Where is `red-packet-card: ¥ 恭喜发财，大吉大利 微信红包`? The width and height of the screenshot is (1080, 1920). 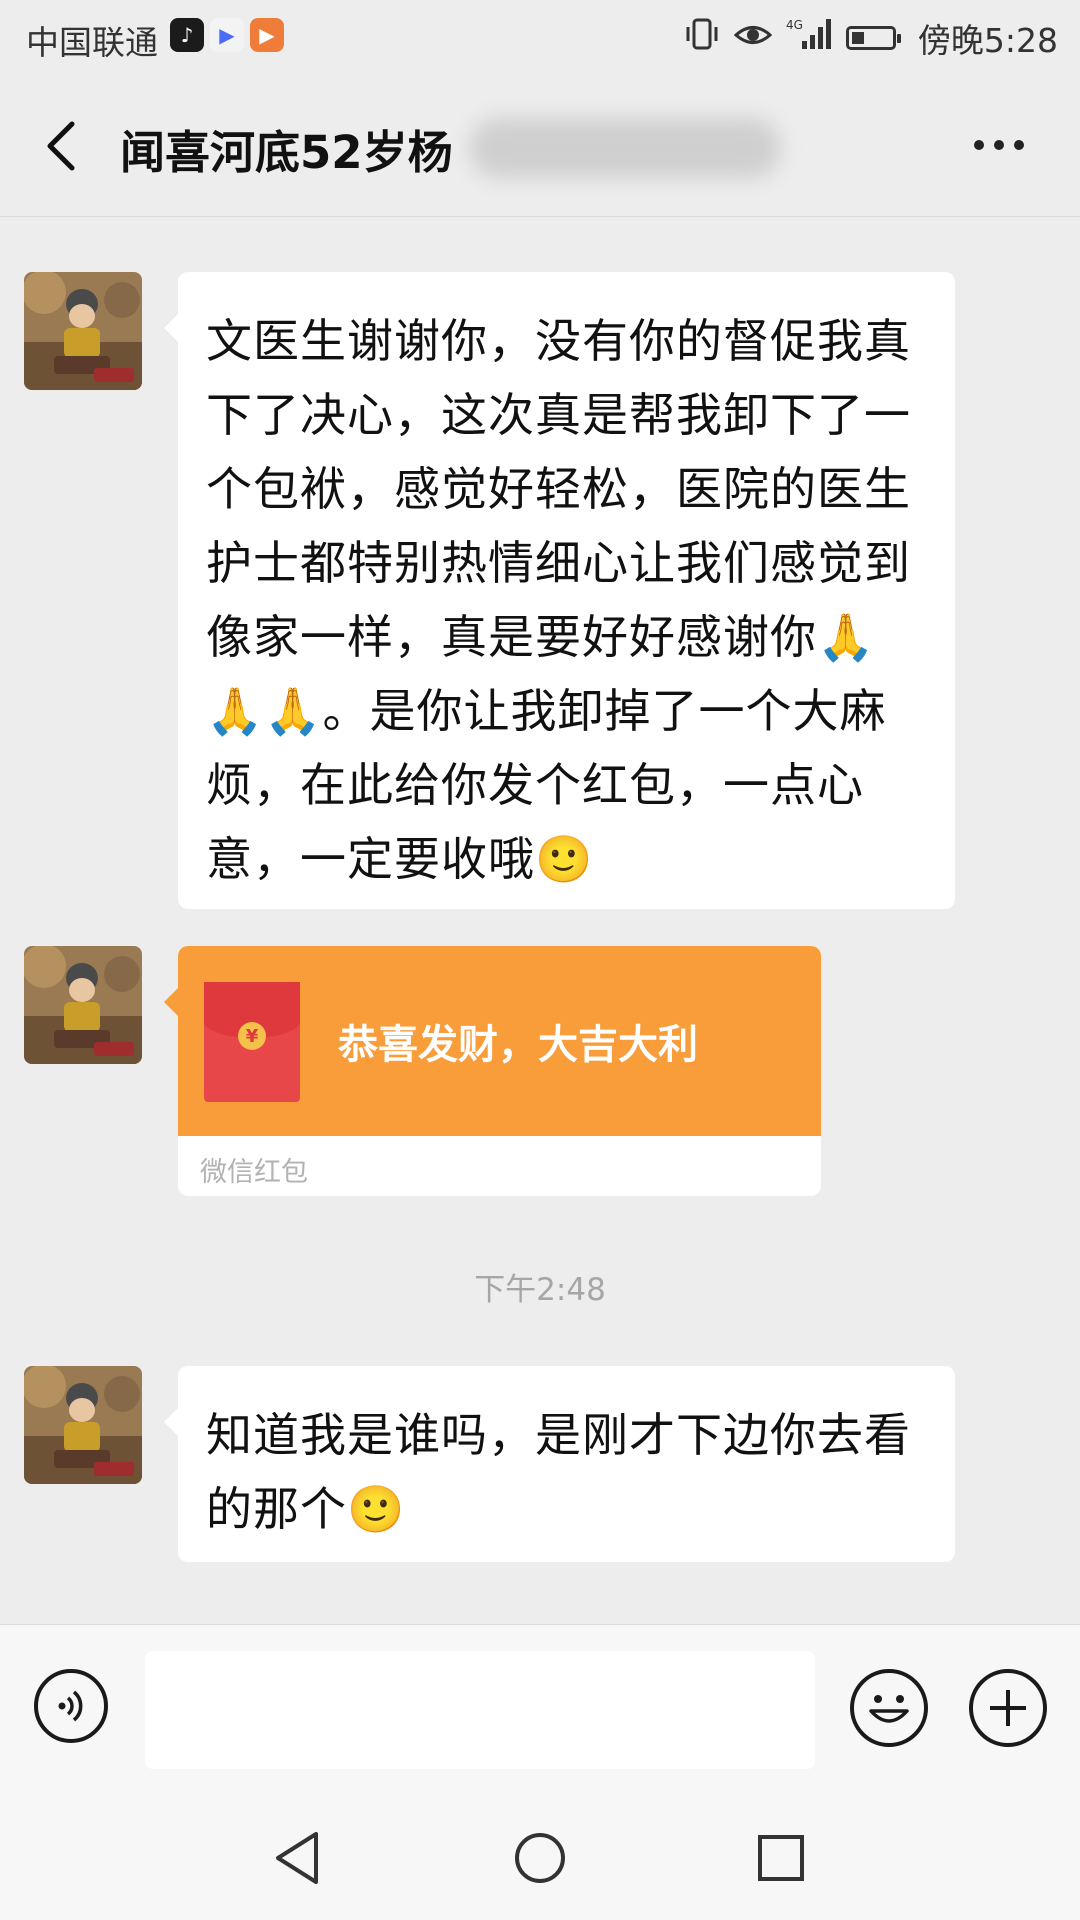 red-packet-card: ¥ 恭喜发财，大吉大利 微信红包 is located at coordinates (499, 1071).